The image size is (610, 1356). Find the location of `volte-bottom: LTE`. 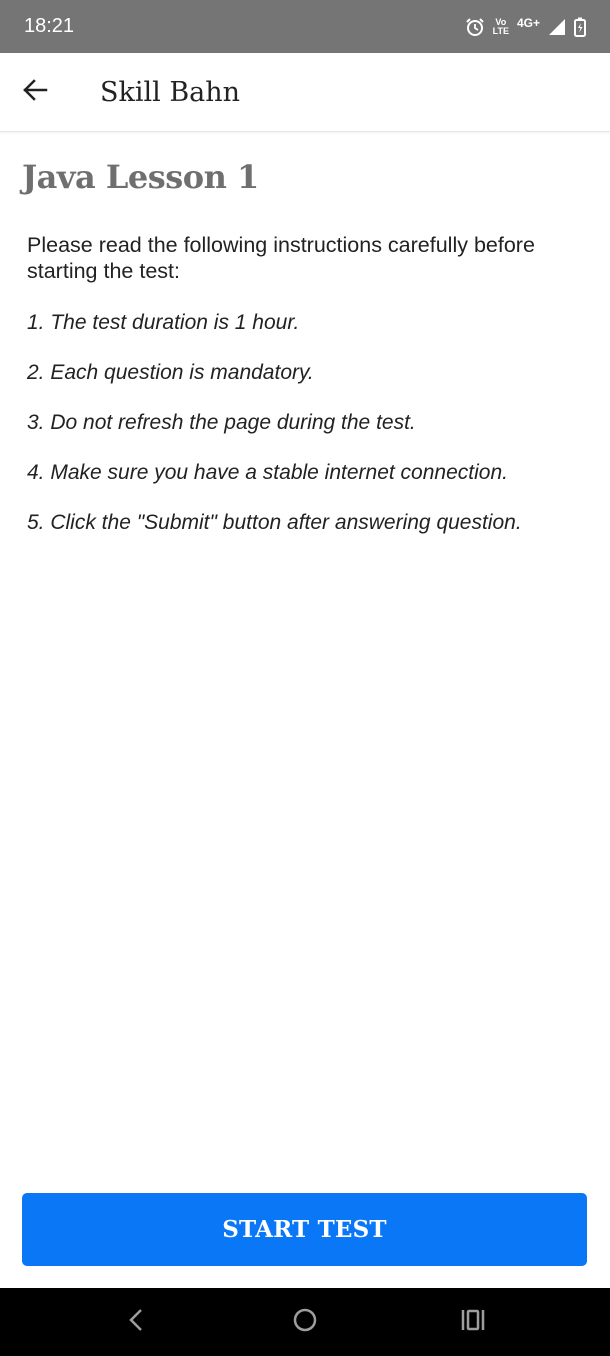

volte-bottom: LTE is located at coordinates (500, 30).